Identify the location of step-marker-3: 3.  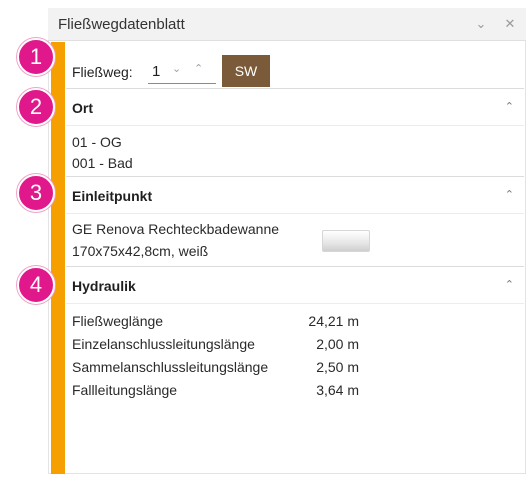
(36, 193).